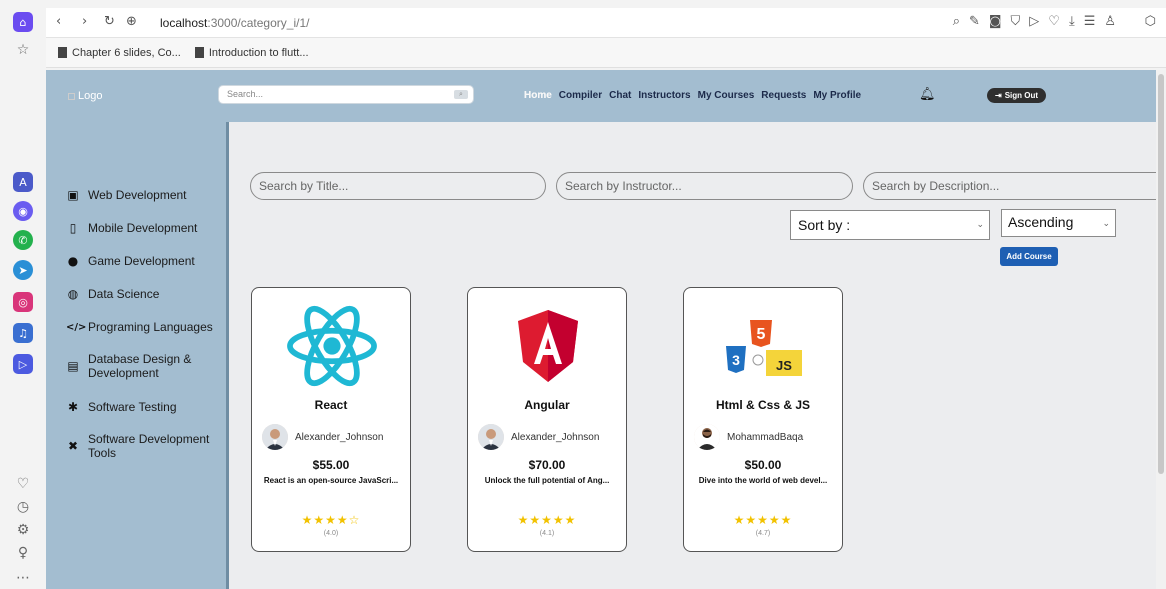 Image resolution: width=1166 pixels, height=589 pixels. What do you see at coordinates (580, 95) in the screenshot?
I see `nav-compiler: Compiler` at bounding box center [580, 95].